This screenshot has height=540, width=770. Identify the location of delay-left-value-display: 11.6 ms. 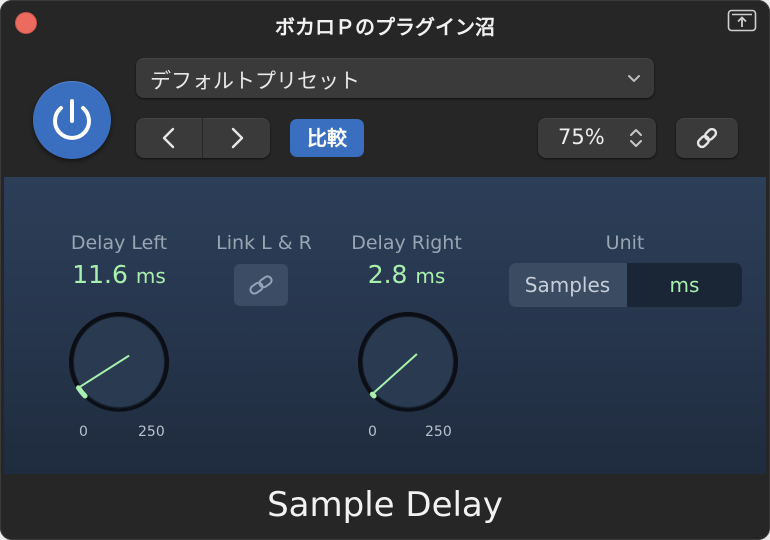
(119, 274).